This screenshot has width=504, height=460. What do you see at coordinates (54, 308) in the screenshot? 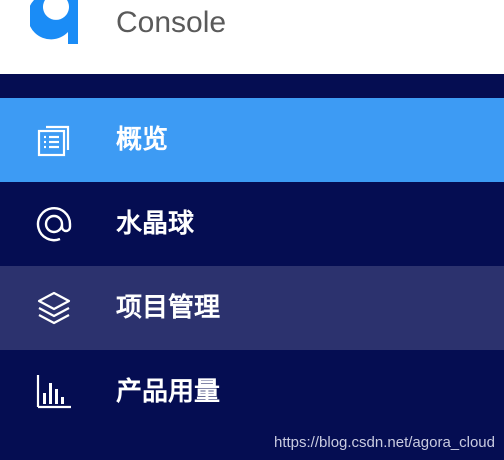
I see `layers-icon` at bounding box center [54, 308].